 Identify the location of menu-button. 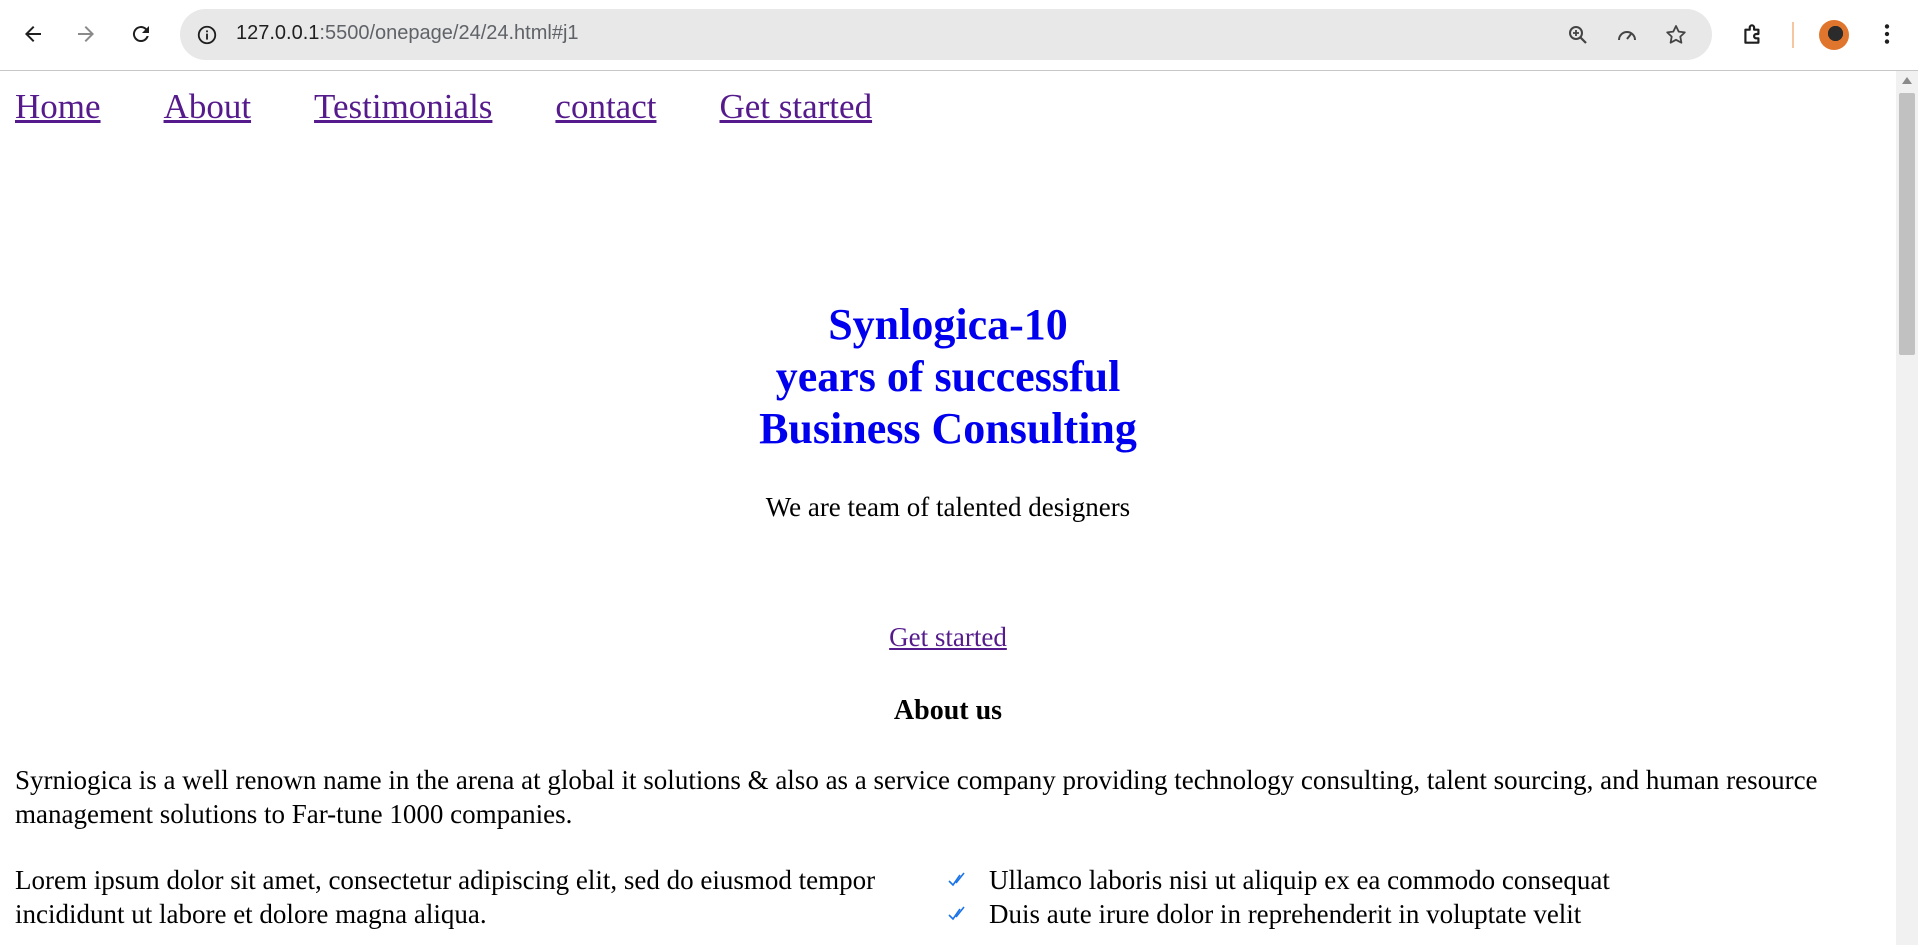
(1887, 34).